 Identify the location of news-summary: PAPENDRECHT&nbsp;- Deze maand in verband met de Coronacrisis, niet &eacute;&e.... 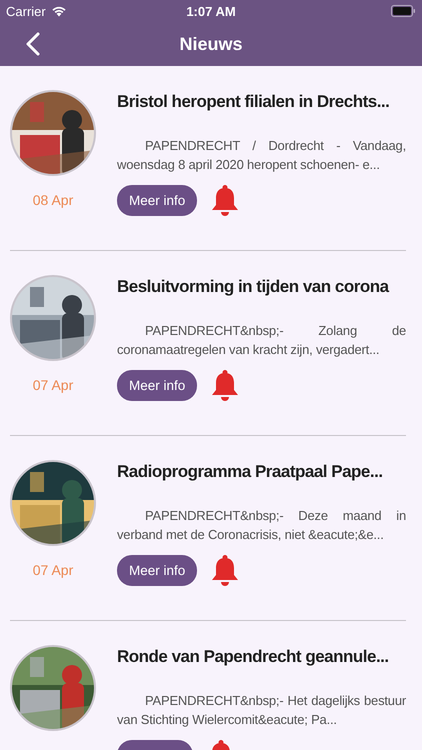
(261, 525).